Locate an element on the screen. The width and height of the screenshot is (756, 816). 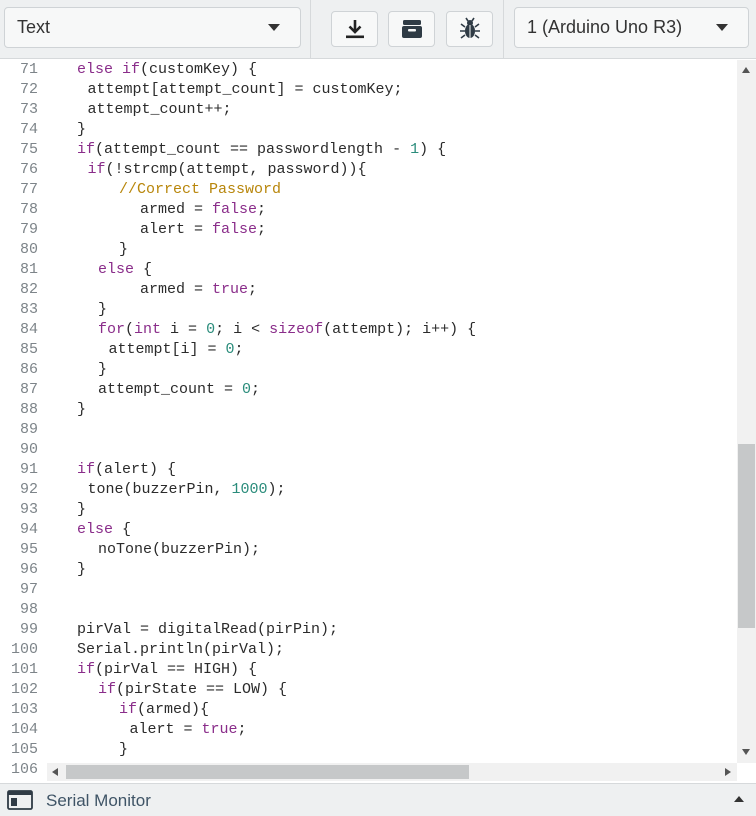
code-text: pirVal = digitalRead(pirPin); is located at coordinates (208, 629).